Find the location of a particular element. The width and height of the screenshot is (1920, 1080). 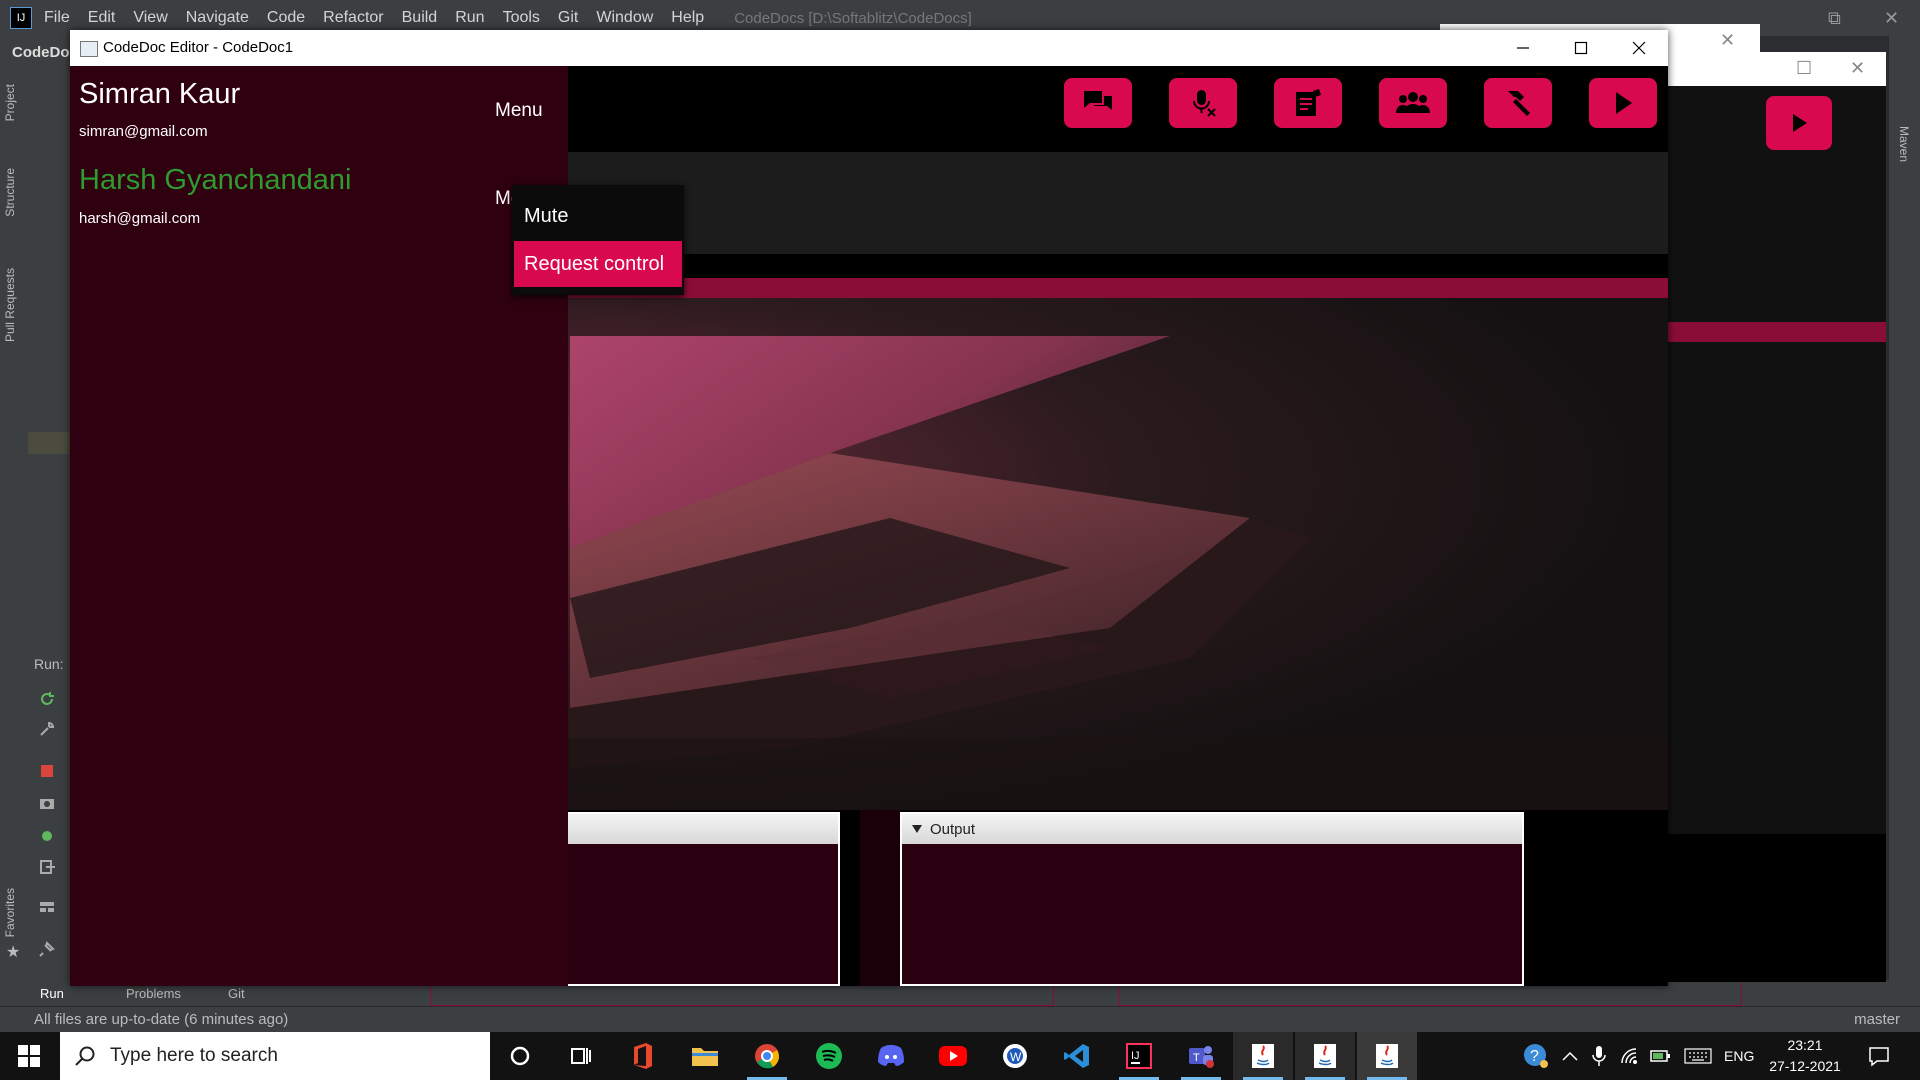

stop-icon is located at coordinates (47, 771).